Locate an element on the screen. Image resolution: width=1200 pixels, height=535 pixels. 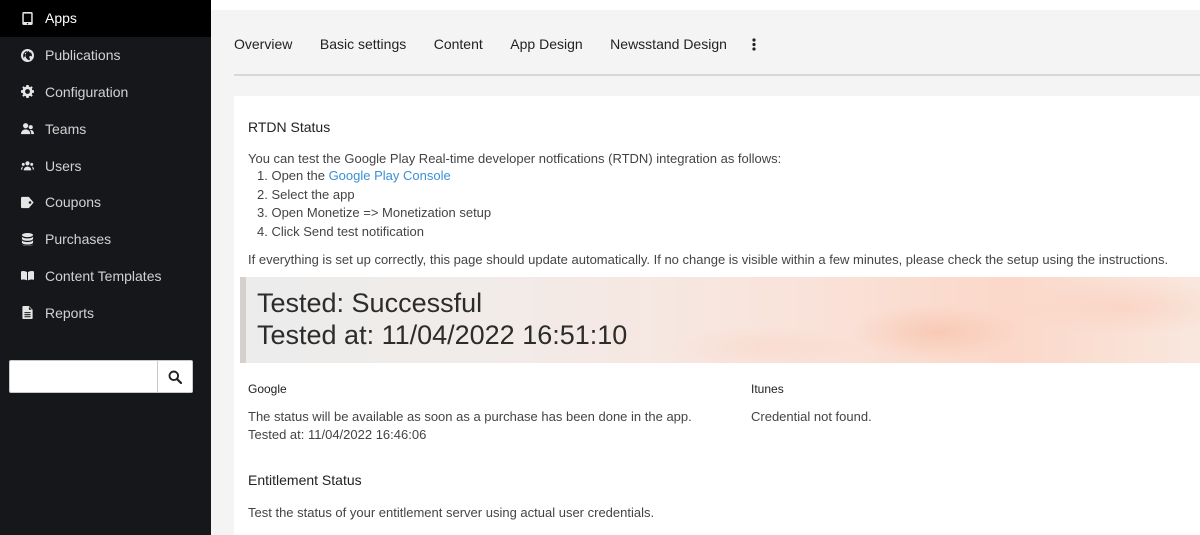
sidebar-item-reports: Reports is located at coordinates (105, 312).